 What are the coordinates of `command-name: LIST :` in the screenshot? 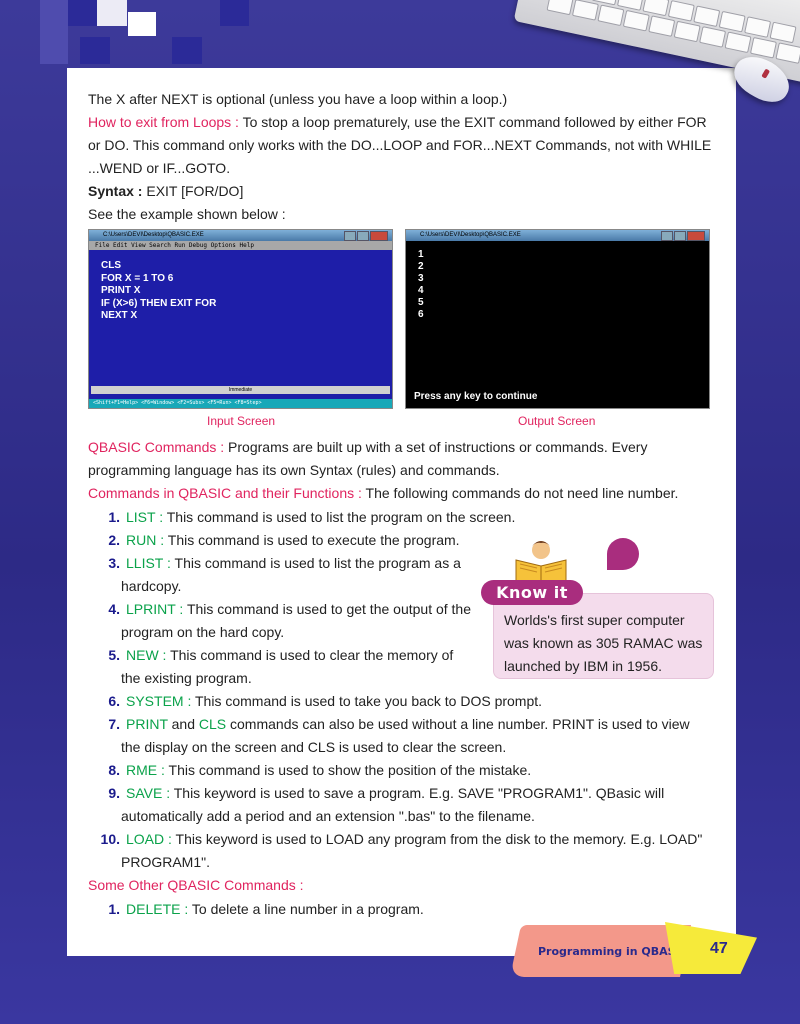 It's located at (145, 517).